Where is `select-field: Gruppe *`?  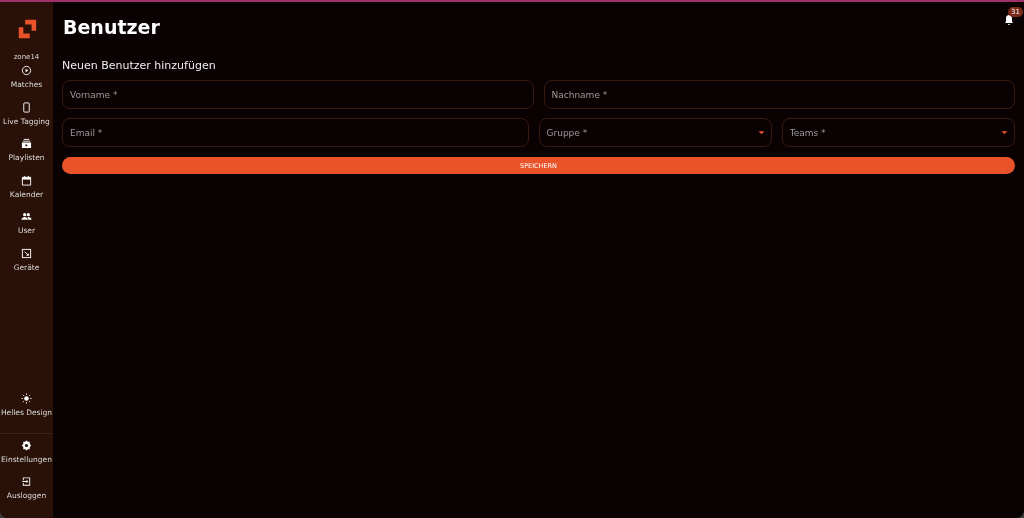 select-field: Gruppe * is located at coordinates (655, 132).